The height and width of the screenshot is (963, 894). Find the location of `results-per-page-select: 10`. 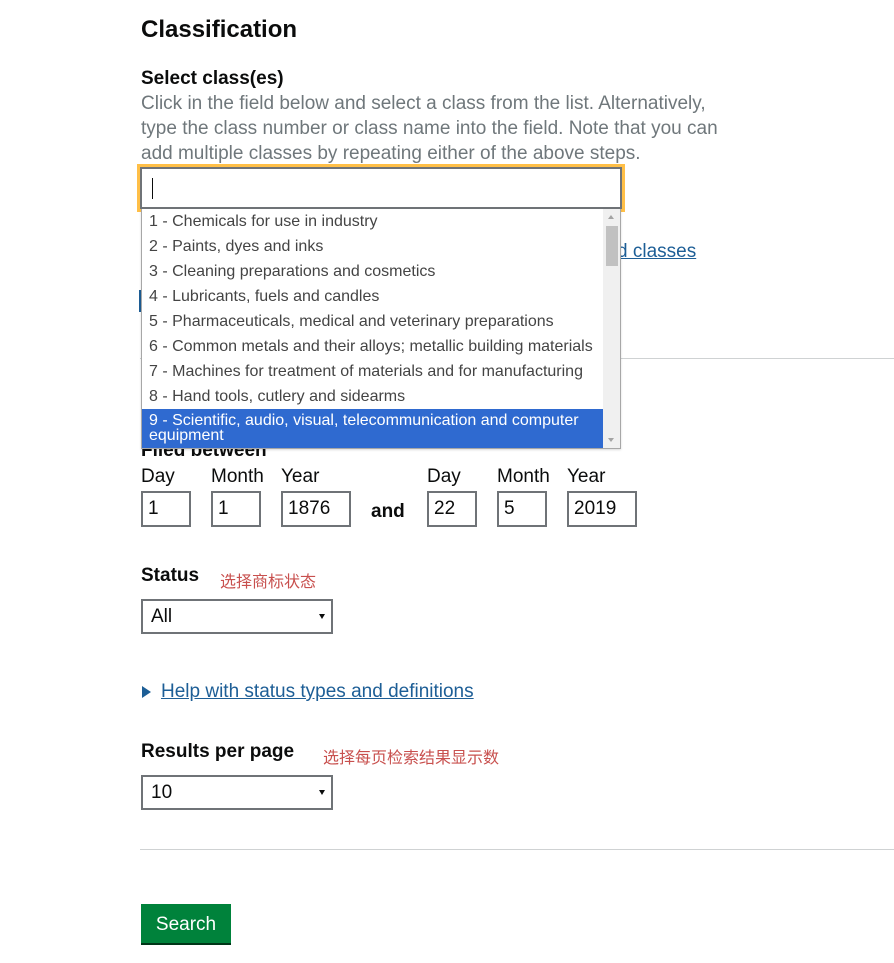

results-per-page-select: 10 is located at coordinates (237, 792).